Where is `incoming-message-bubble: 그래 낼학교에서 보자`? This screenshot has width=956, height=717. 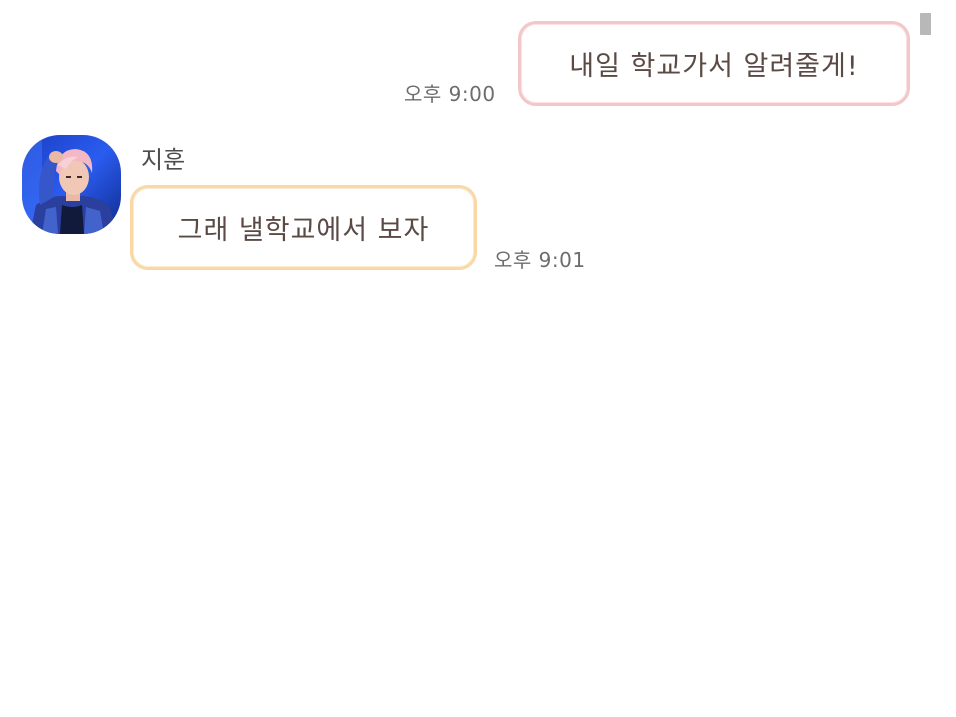
incoming-message-bubble: 그래 낼학교에서 보자 is located at coordinates (303, 227).